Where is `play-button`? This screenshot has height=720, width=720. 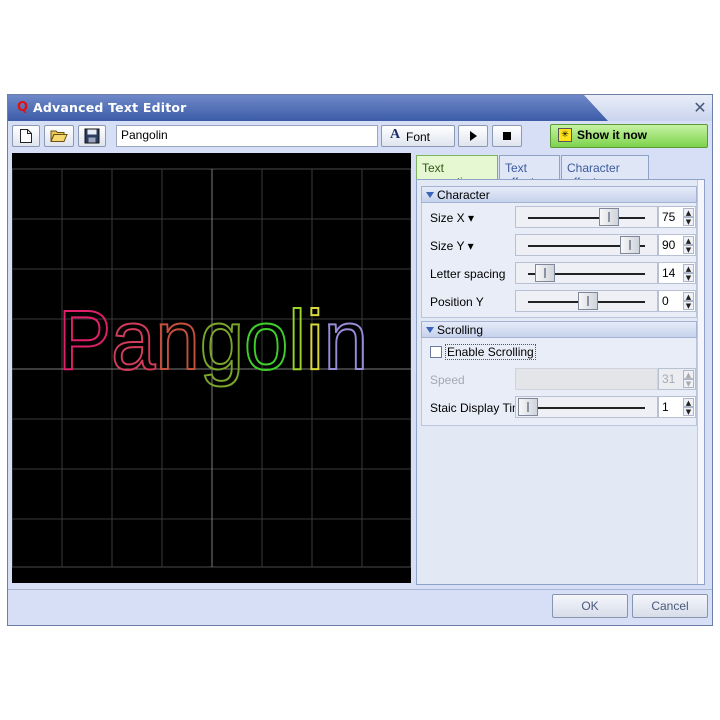
play-button is located at coordinates (473, 136).